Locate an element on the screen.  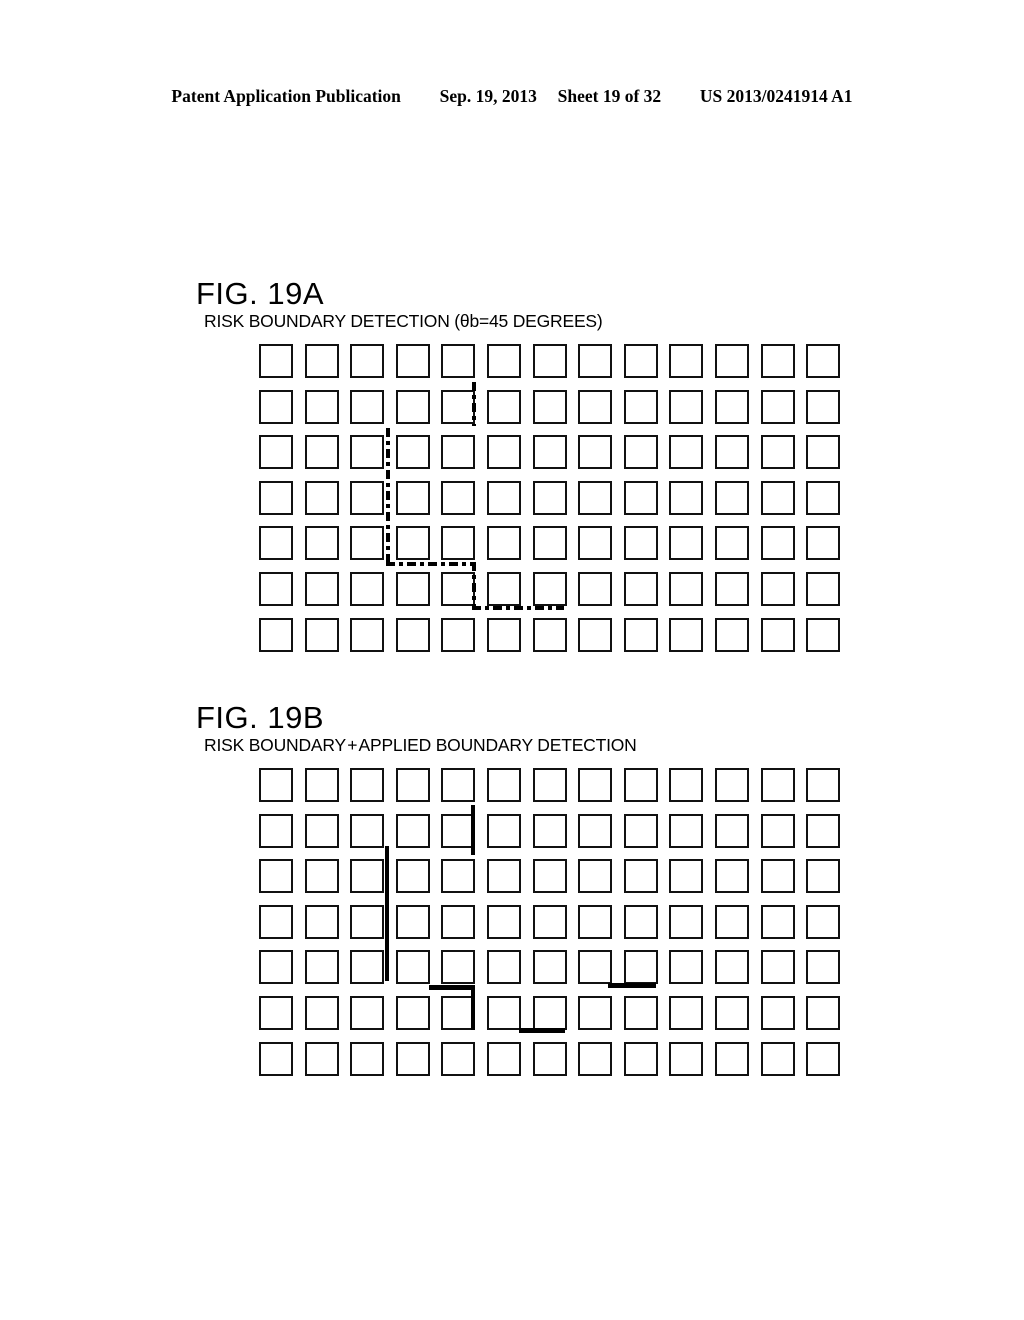
figure-19b-label: FIG. 19B is located at coordinates (260, 717).